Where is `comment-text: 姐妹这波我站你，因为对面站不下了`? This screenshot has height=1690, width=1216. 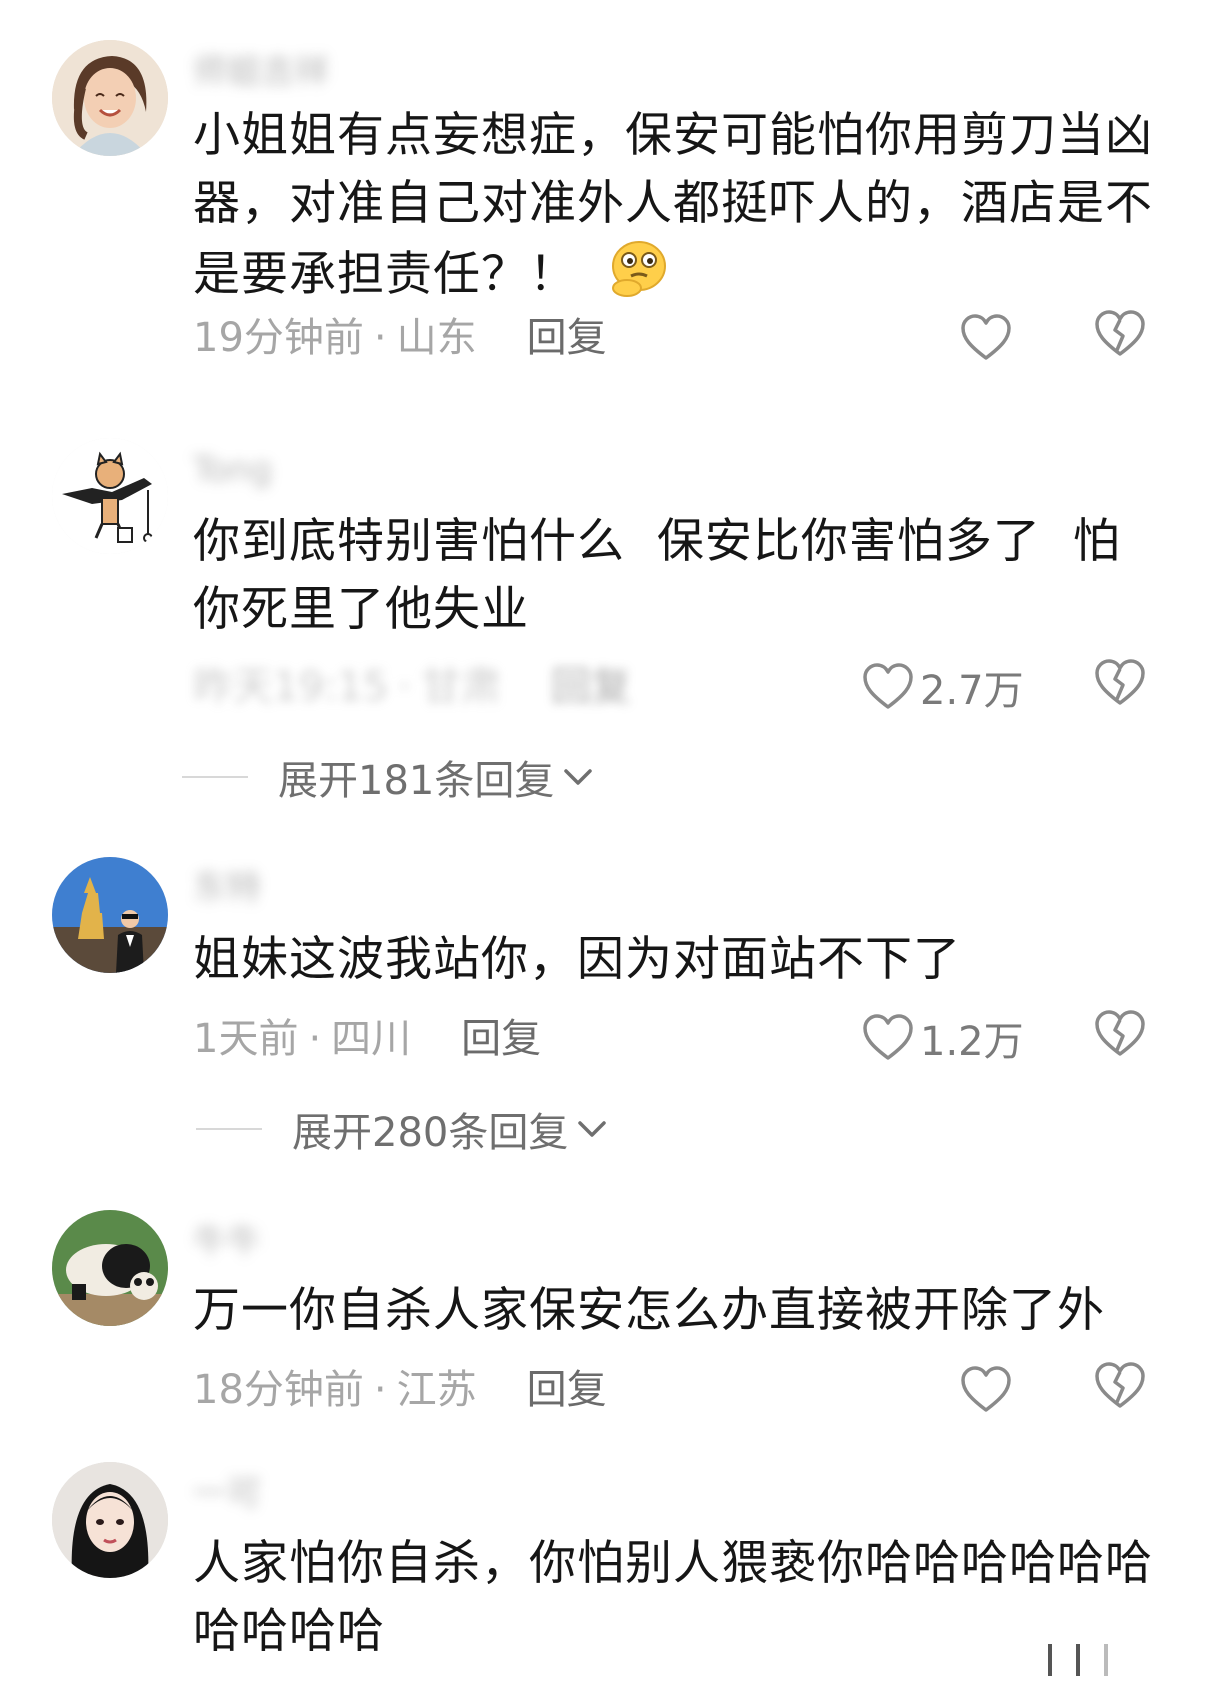
comment-text: 姐妹这波我站你，因为对面站不下了 is located at coordinates (673, 960).